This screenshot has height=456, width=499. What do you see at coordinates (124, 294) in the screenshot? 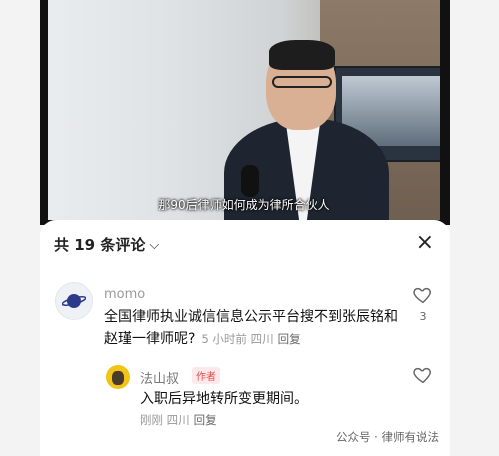
I see `comment-username: momo` at bounding box center [124, 294].